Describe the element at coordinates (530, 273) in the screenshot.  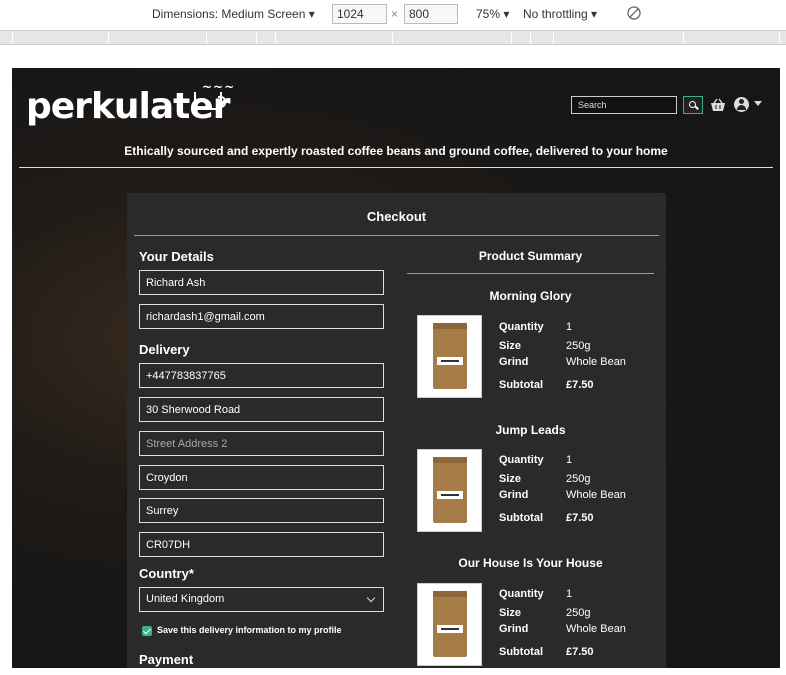
I see `summary-divider` at that location.